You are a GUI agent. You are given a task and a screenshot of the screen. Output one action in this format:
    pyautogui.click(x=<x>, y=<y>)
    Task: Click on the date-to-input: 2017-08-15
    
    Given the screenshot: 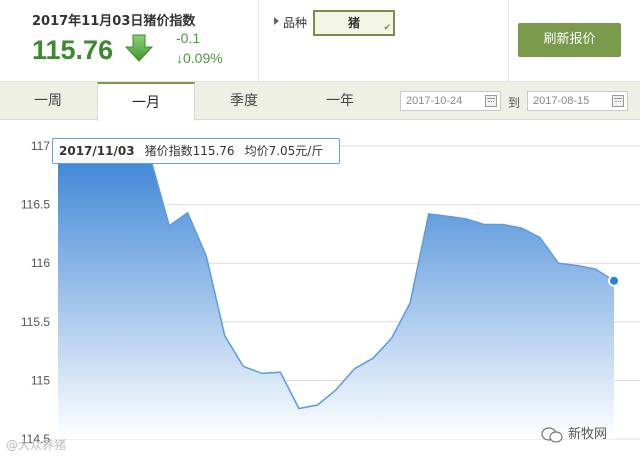 What is the action you would take?
    pyautogui.click(x=577, y=101)
    